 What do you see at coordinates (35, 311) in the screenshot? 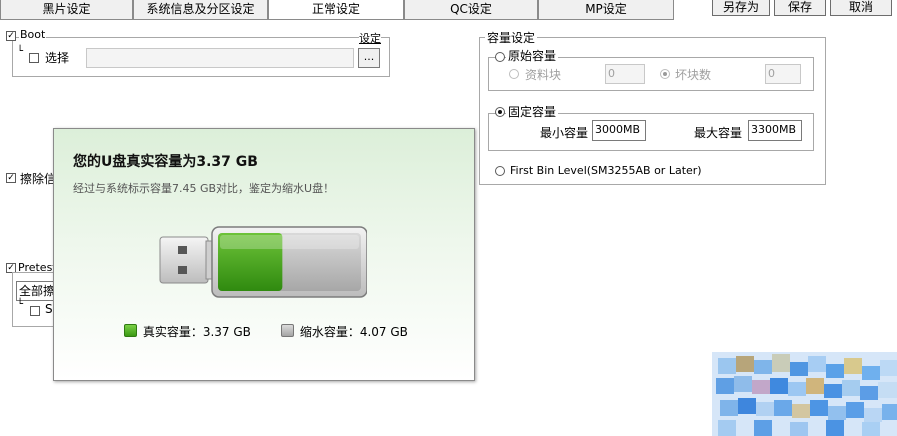
I see `pretest-sub-checkbox` at bounding box center [35, 311].